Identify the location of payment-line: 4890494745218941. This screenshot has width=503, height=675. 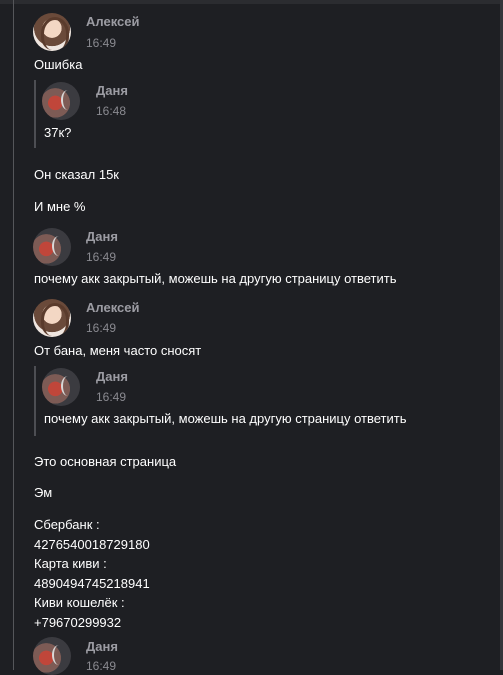
(92, 583).